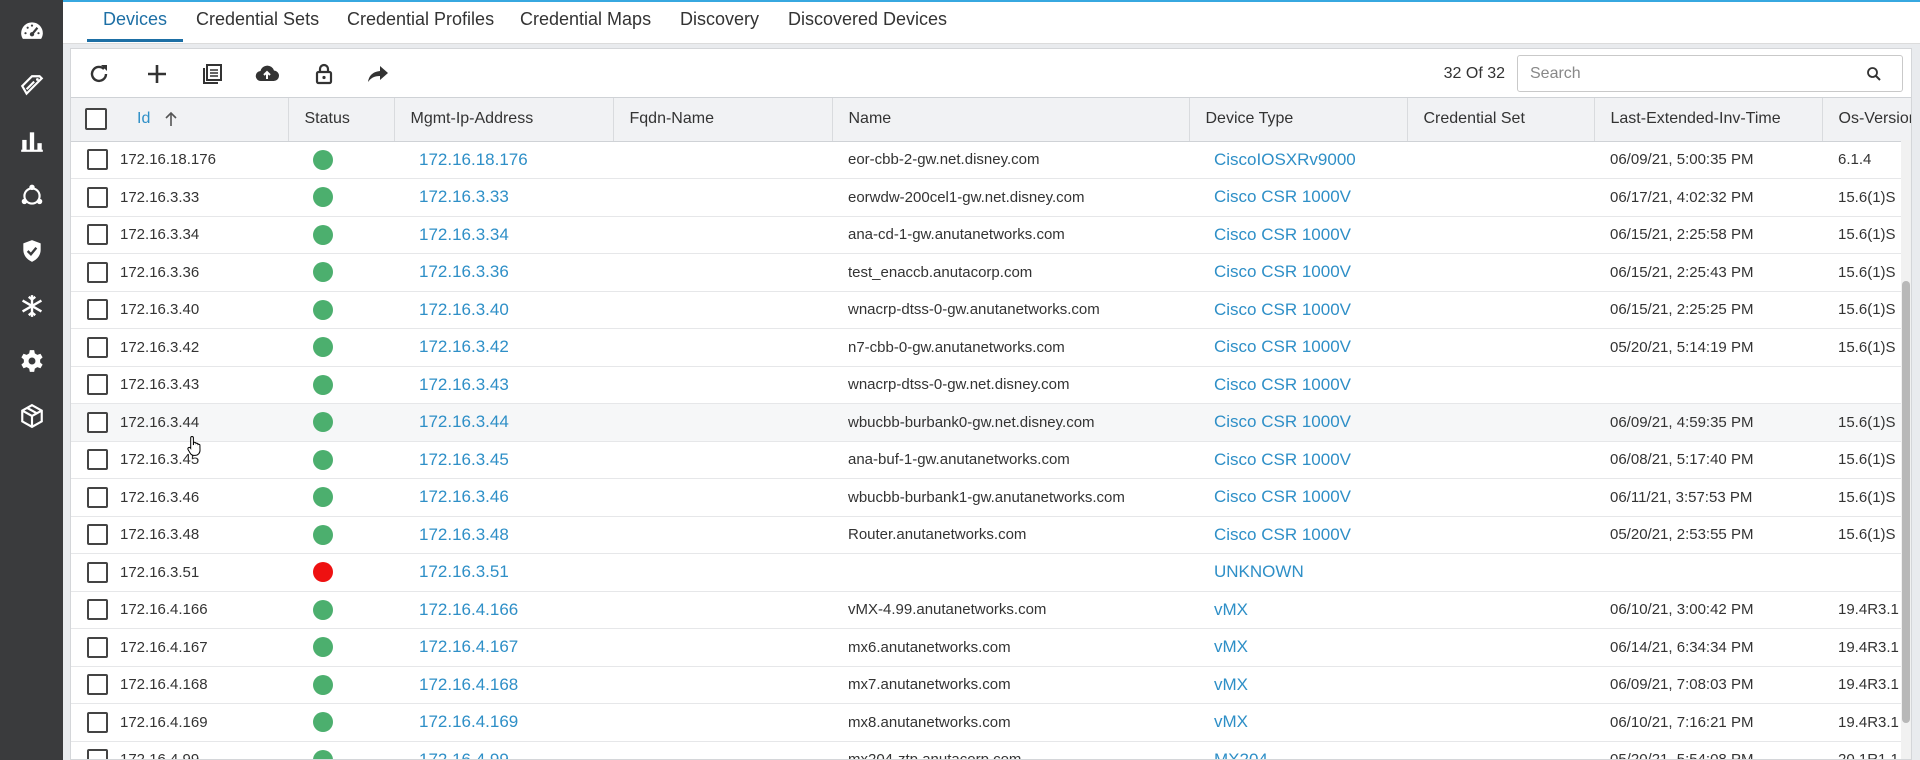  I want to click on upload-button, so click(267, 74).